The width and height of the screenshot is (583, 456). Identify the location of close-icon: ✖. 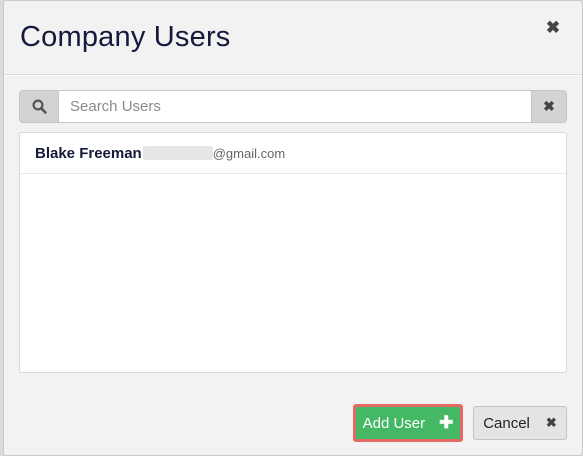
(553, 28).